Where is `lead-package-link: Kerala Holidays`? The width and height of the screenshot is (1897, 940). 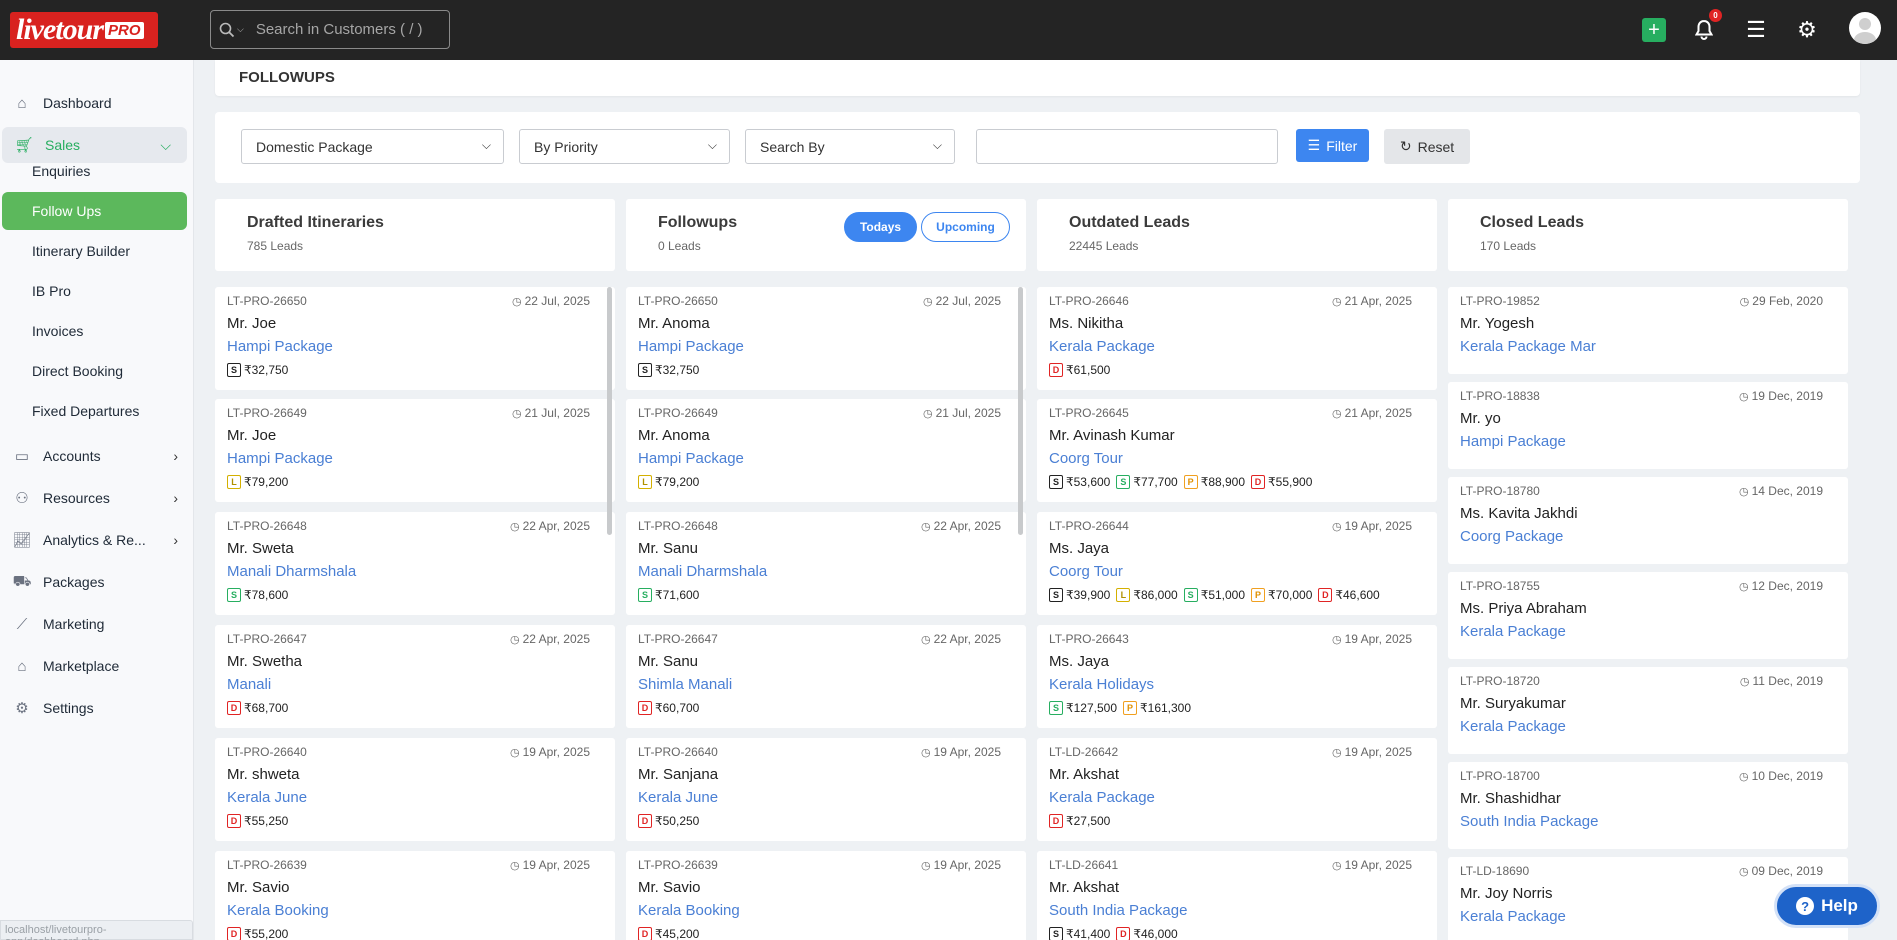
lead-package-link: Kerala Holidays is located at coordinates (1101, 684).